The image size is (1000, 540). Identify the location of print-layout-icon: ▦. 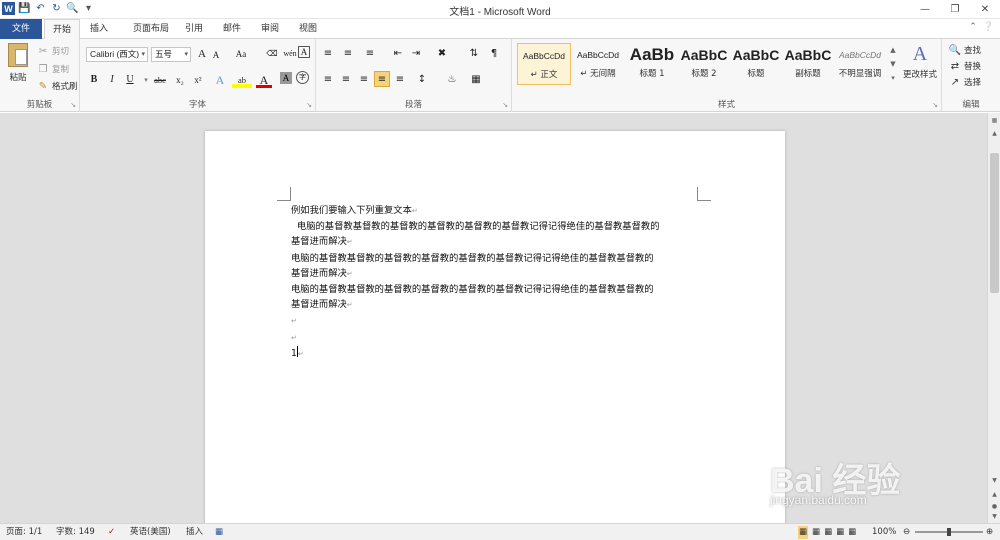
(803, 532).